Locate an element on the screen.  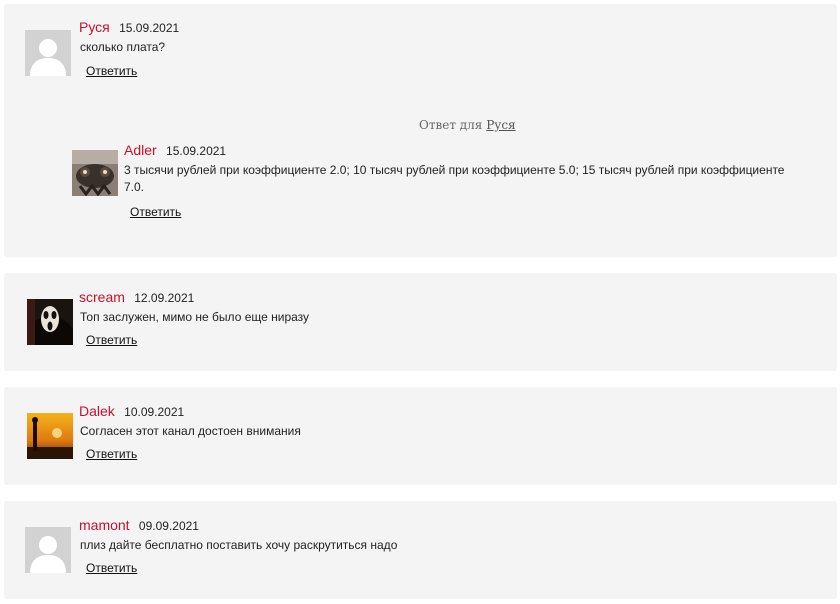
comment-text: Топ заслужен, мимо не было еще ниразу is located at coordinates (195, 317).